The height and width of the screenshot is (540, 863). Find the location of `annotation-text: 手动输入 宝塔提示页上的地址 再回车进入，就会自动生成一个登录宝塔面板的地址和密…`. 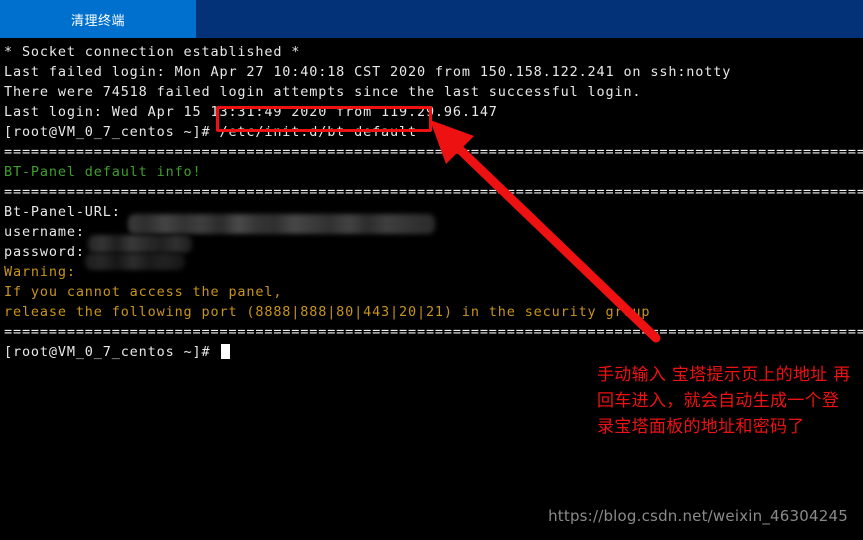

annotation-text: 手动输入 宝塔提示页上的地址 再回车进入，就会自动生成一个登录宝塔面板的地址和密… is located at coordinates (724, 401).